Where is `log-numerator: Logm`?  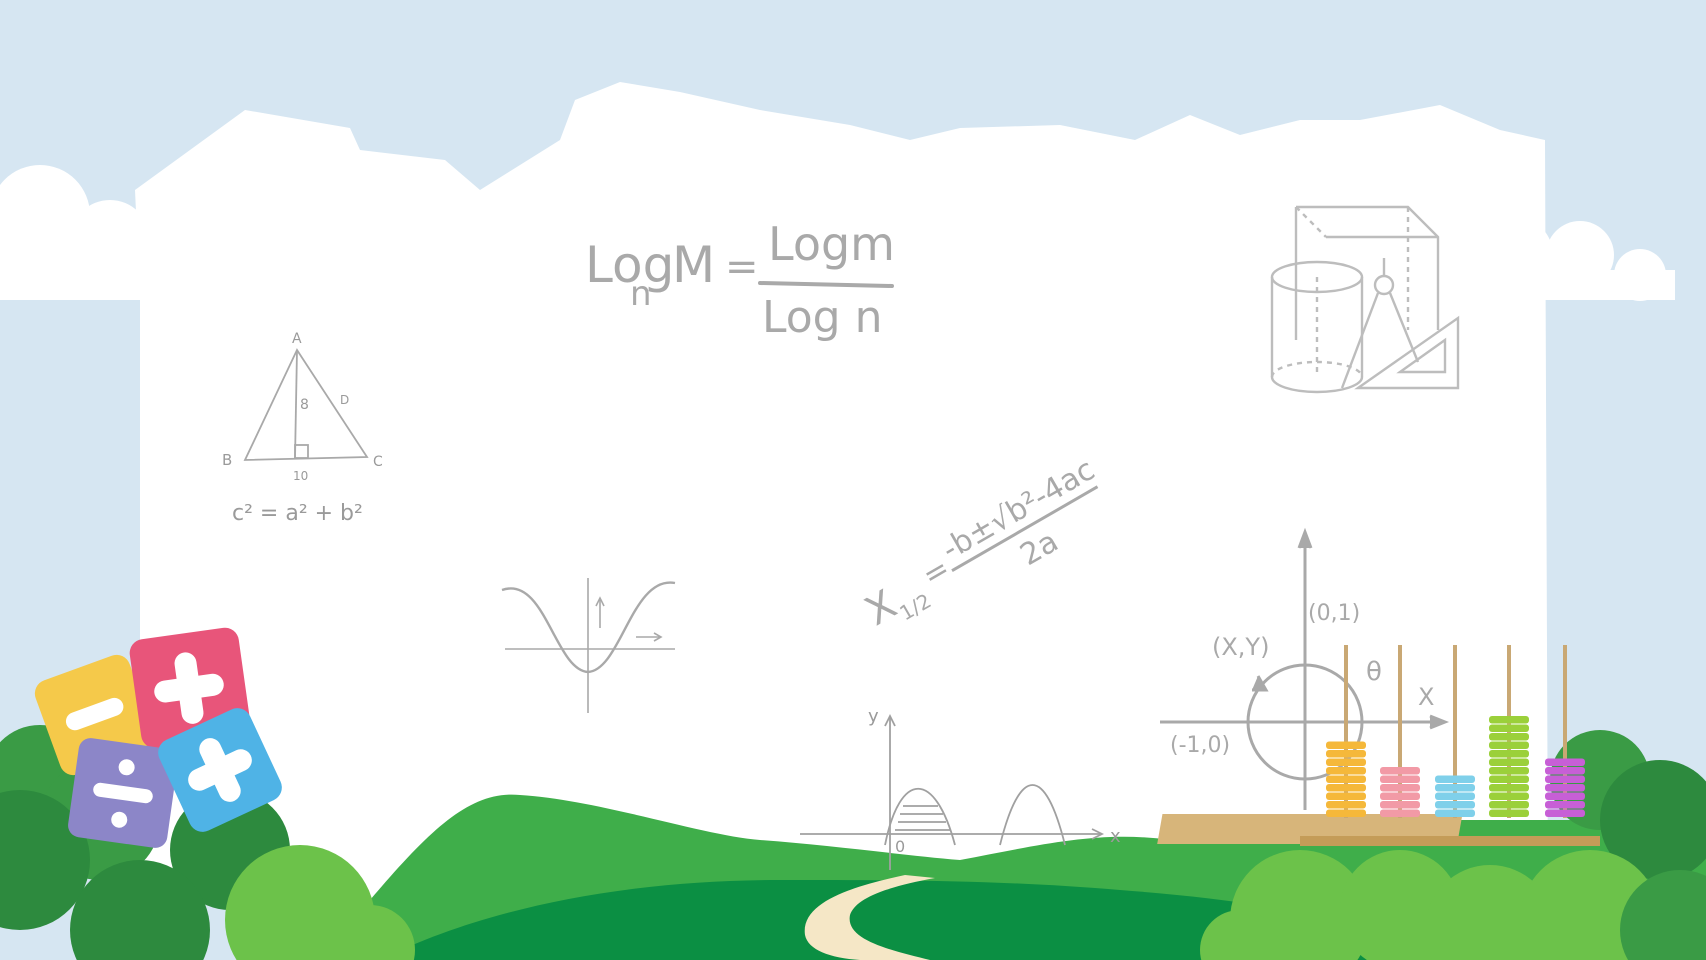 log-numerator: Logm is located at coordinates (831, 244).